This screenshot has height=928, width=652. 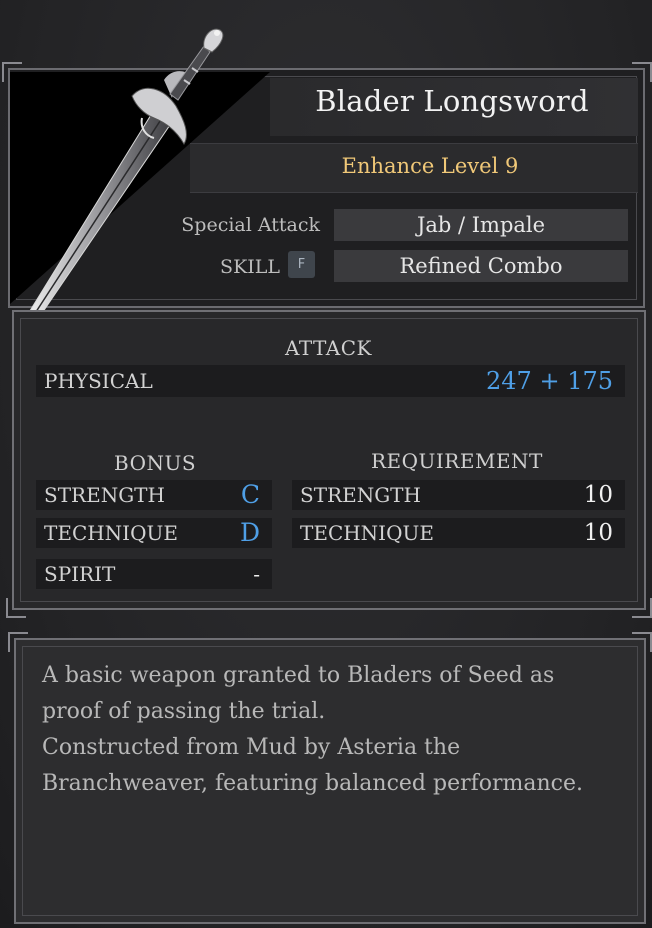 I want to click on physical-value: 247 + 175, so click(x=549, y=381).